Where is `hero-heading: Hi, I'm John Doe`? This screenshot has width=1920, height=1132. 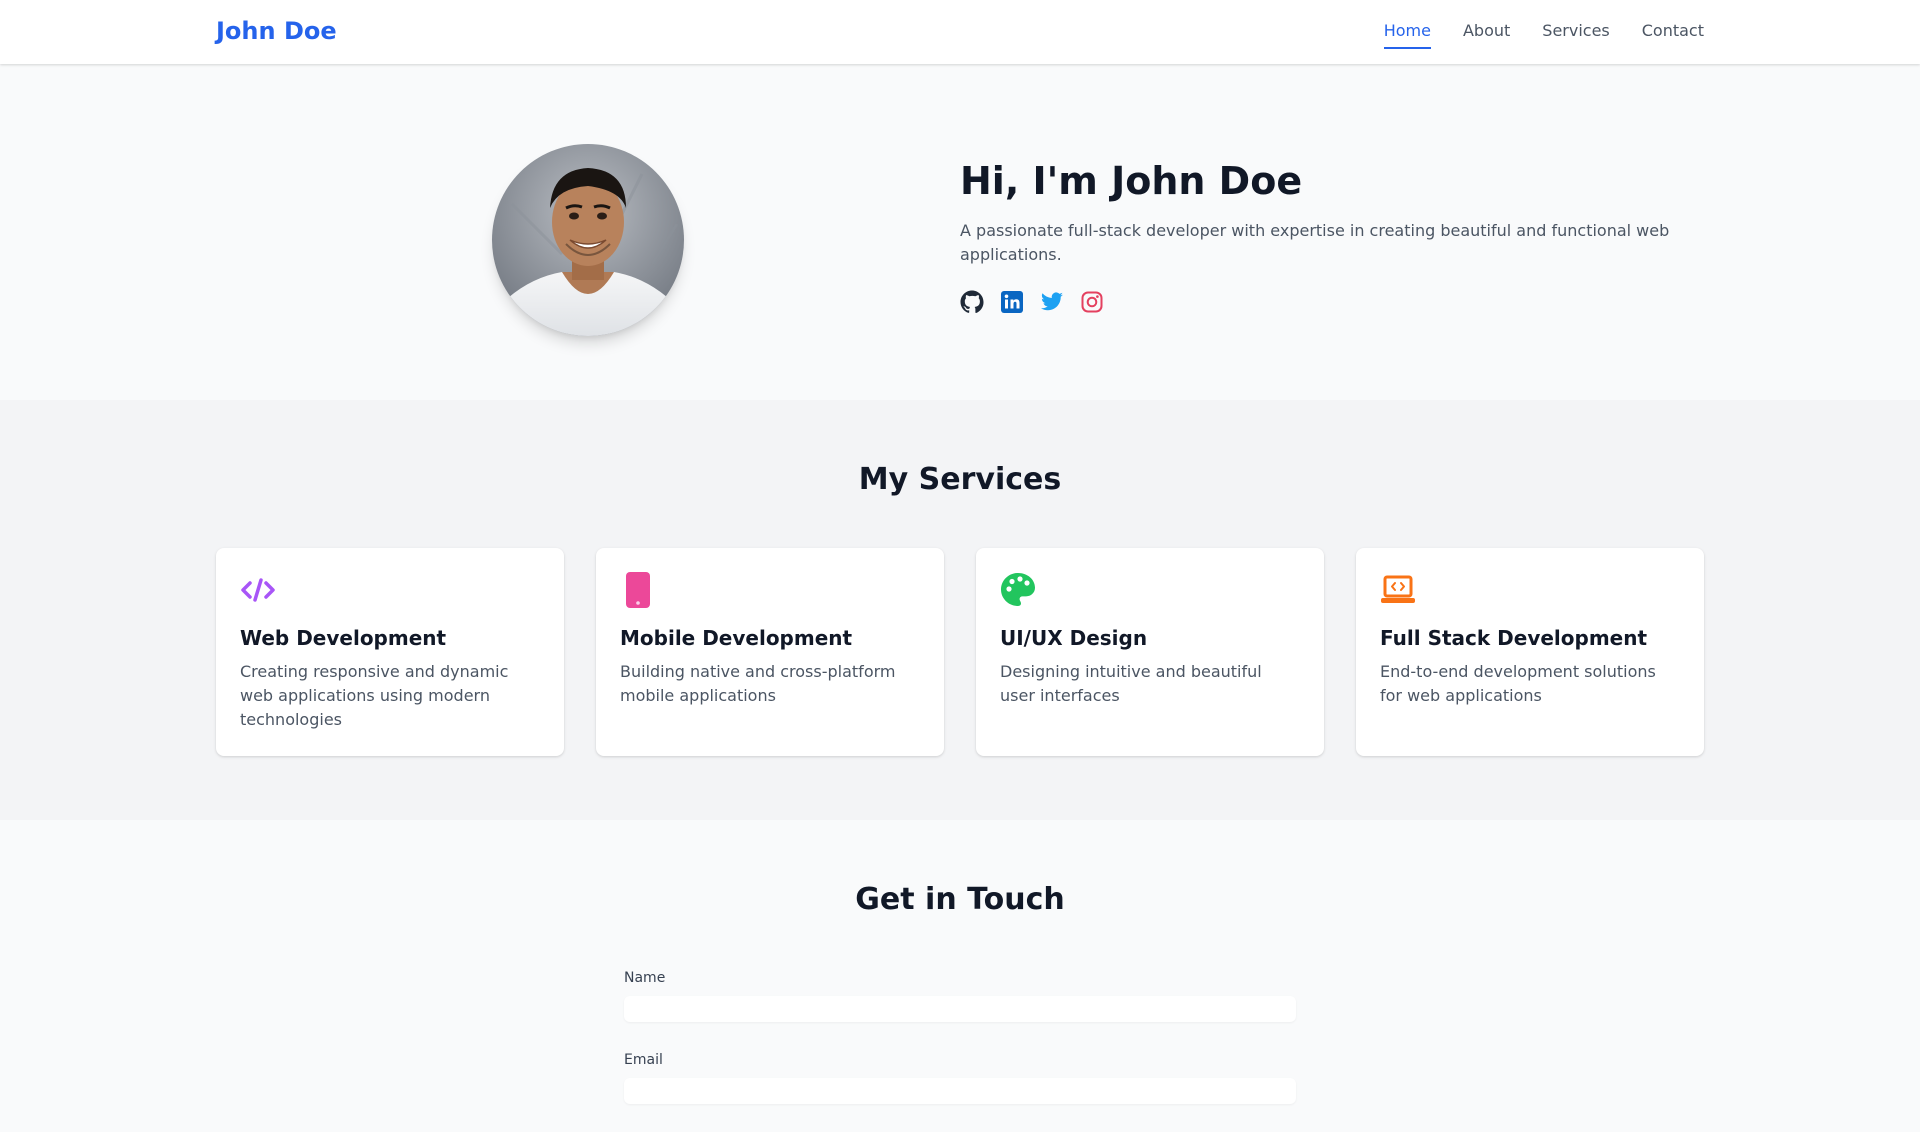 hero-heading: Hi, I'm John Doe is located at coordinates (1131, 181).